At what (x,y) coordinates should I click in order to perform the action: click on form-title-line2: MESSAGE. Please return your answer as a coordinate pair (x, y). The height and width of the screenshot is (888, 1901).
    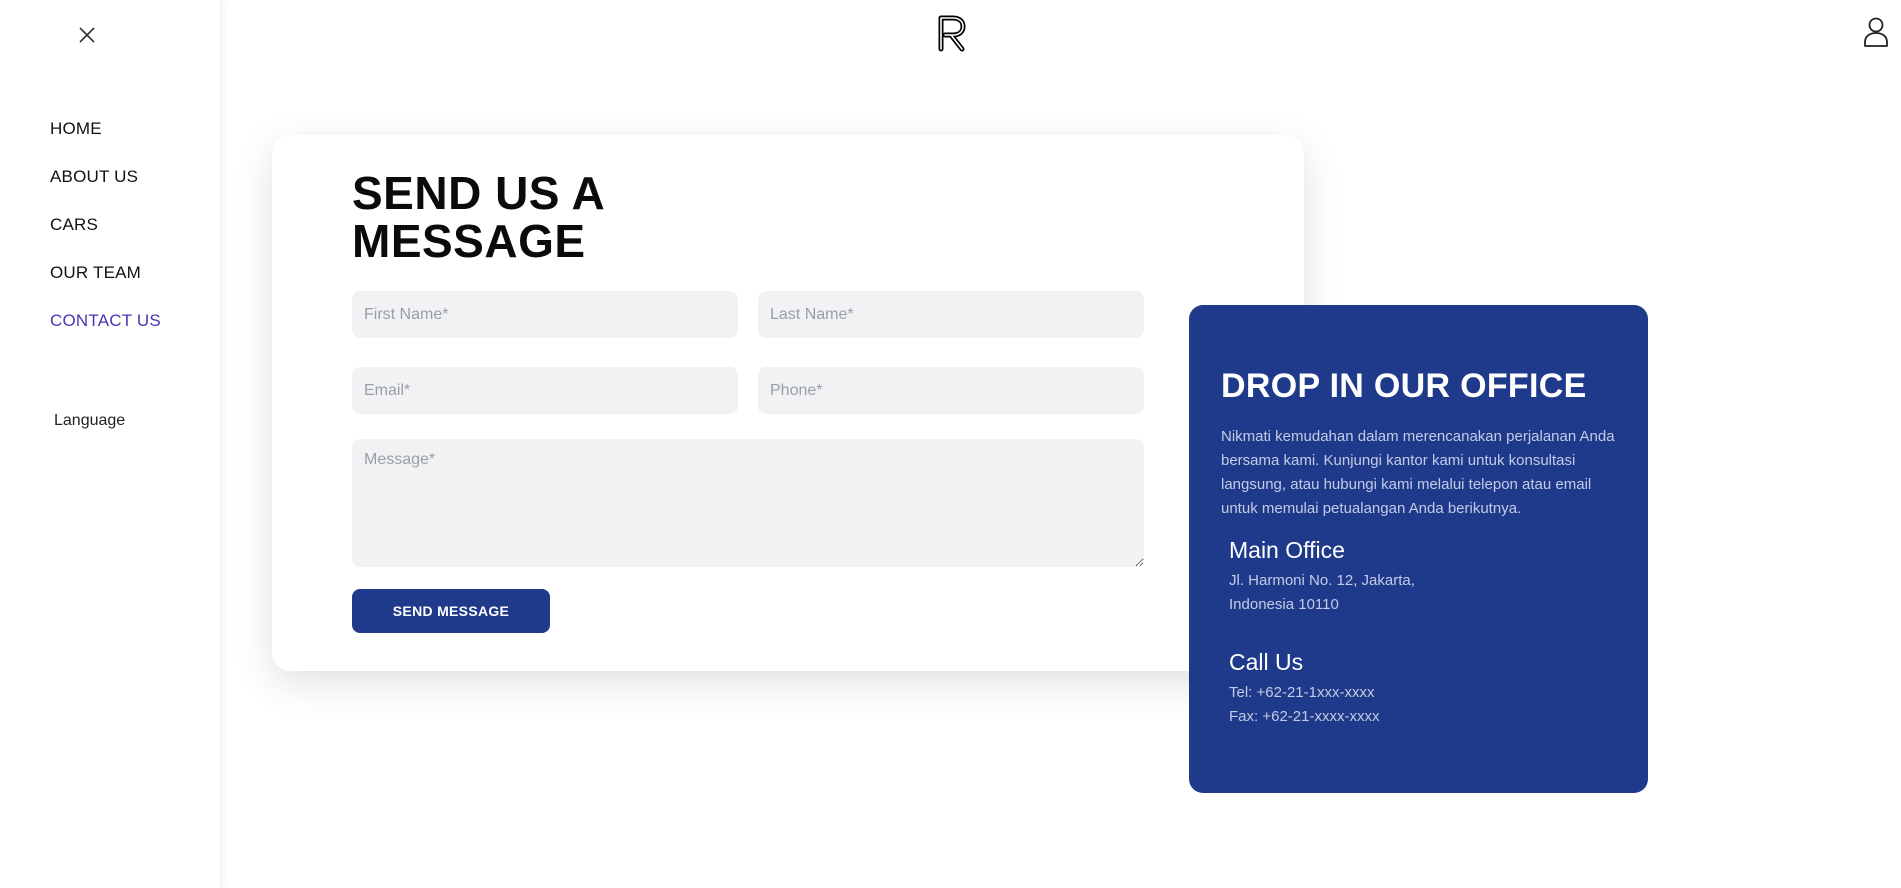
    Looking at the image, I should click on (469, 241).